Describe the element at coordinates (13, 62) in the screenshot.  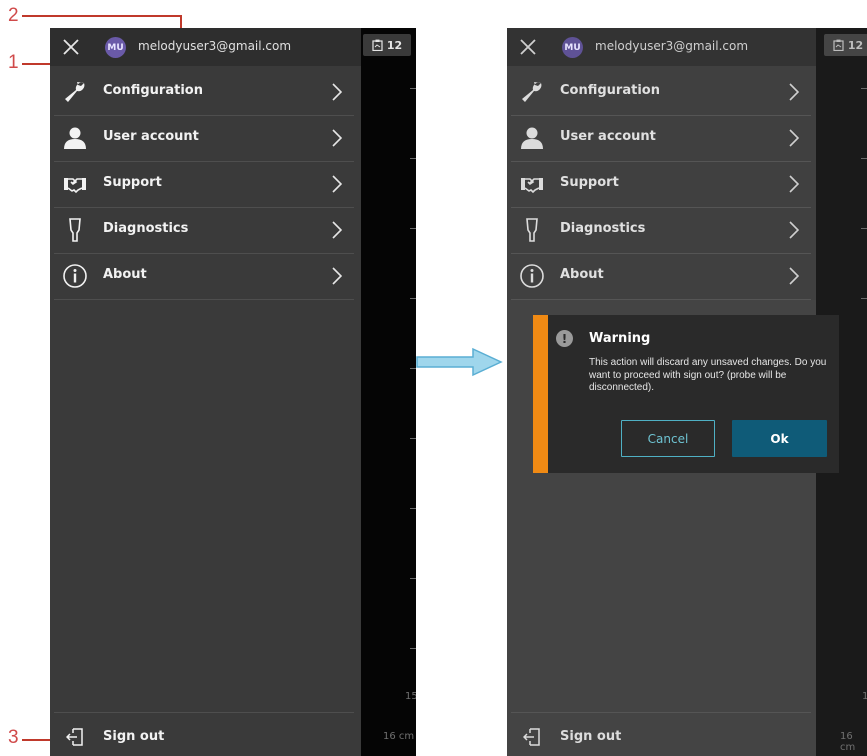
I see `callout-number-1: 1` at that location.